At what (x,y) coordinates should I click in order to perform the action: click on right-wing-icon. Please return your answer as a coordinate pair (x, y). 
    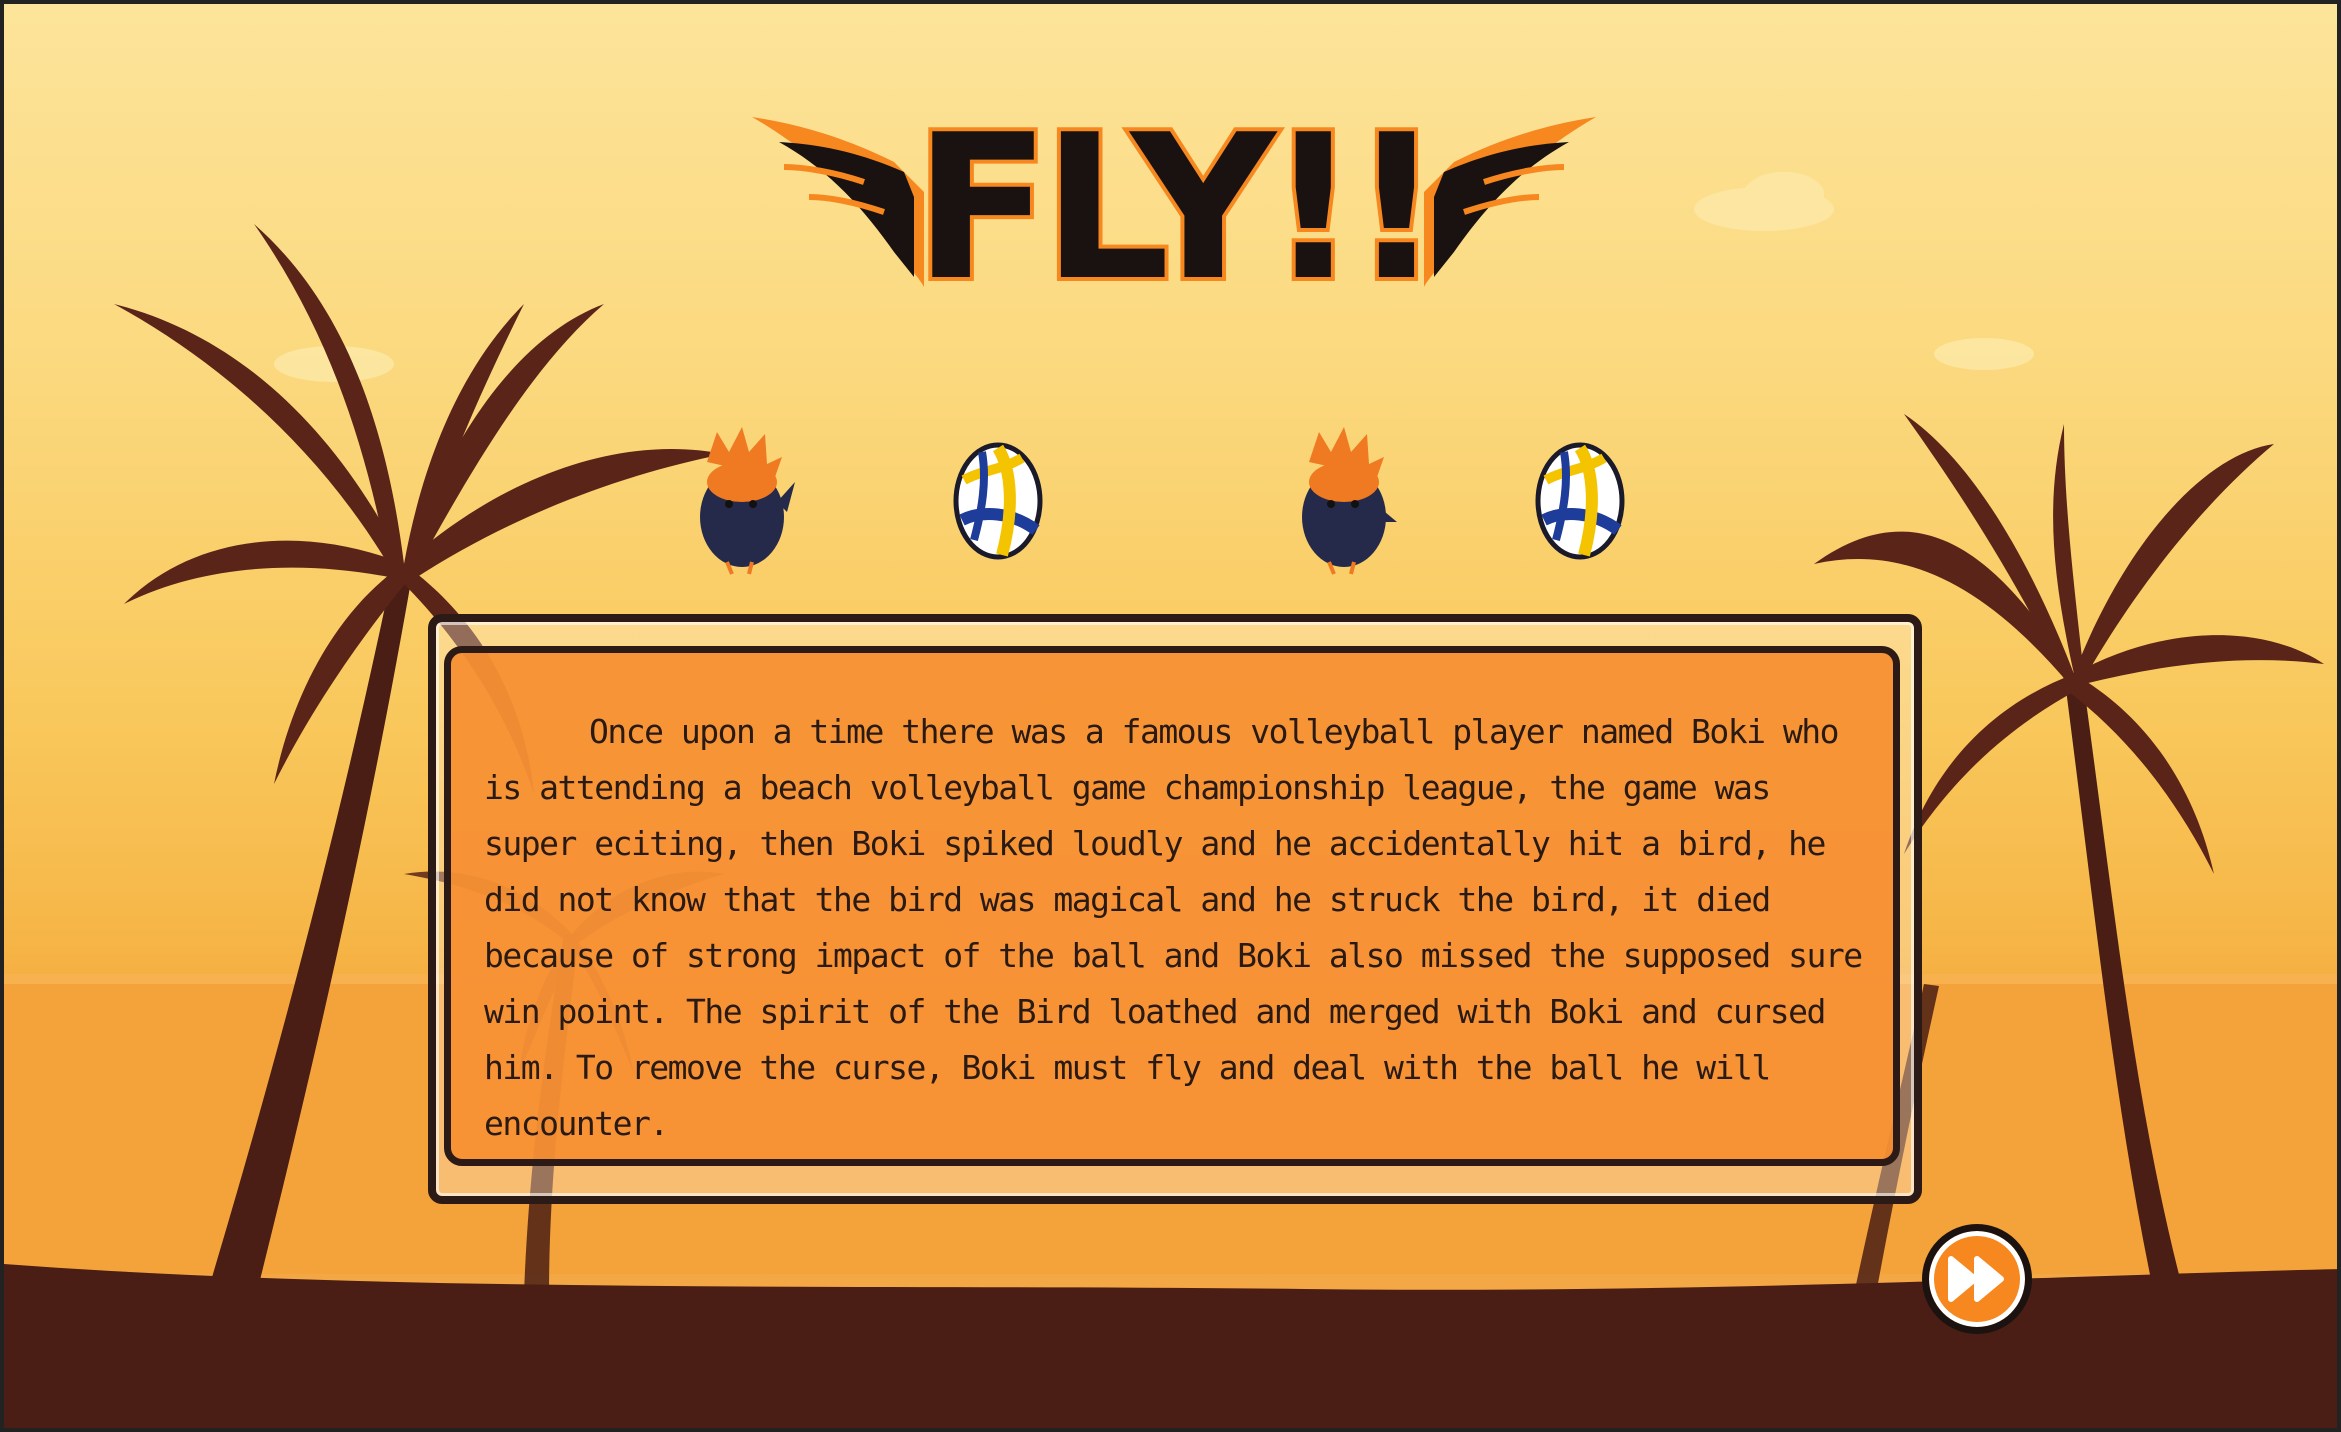
    Looking at the image, I should click on (1510, 202).